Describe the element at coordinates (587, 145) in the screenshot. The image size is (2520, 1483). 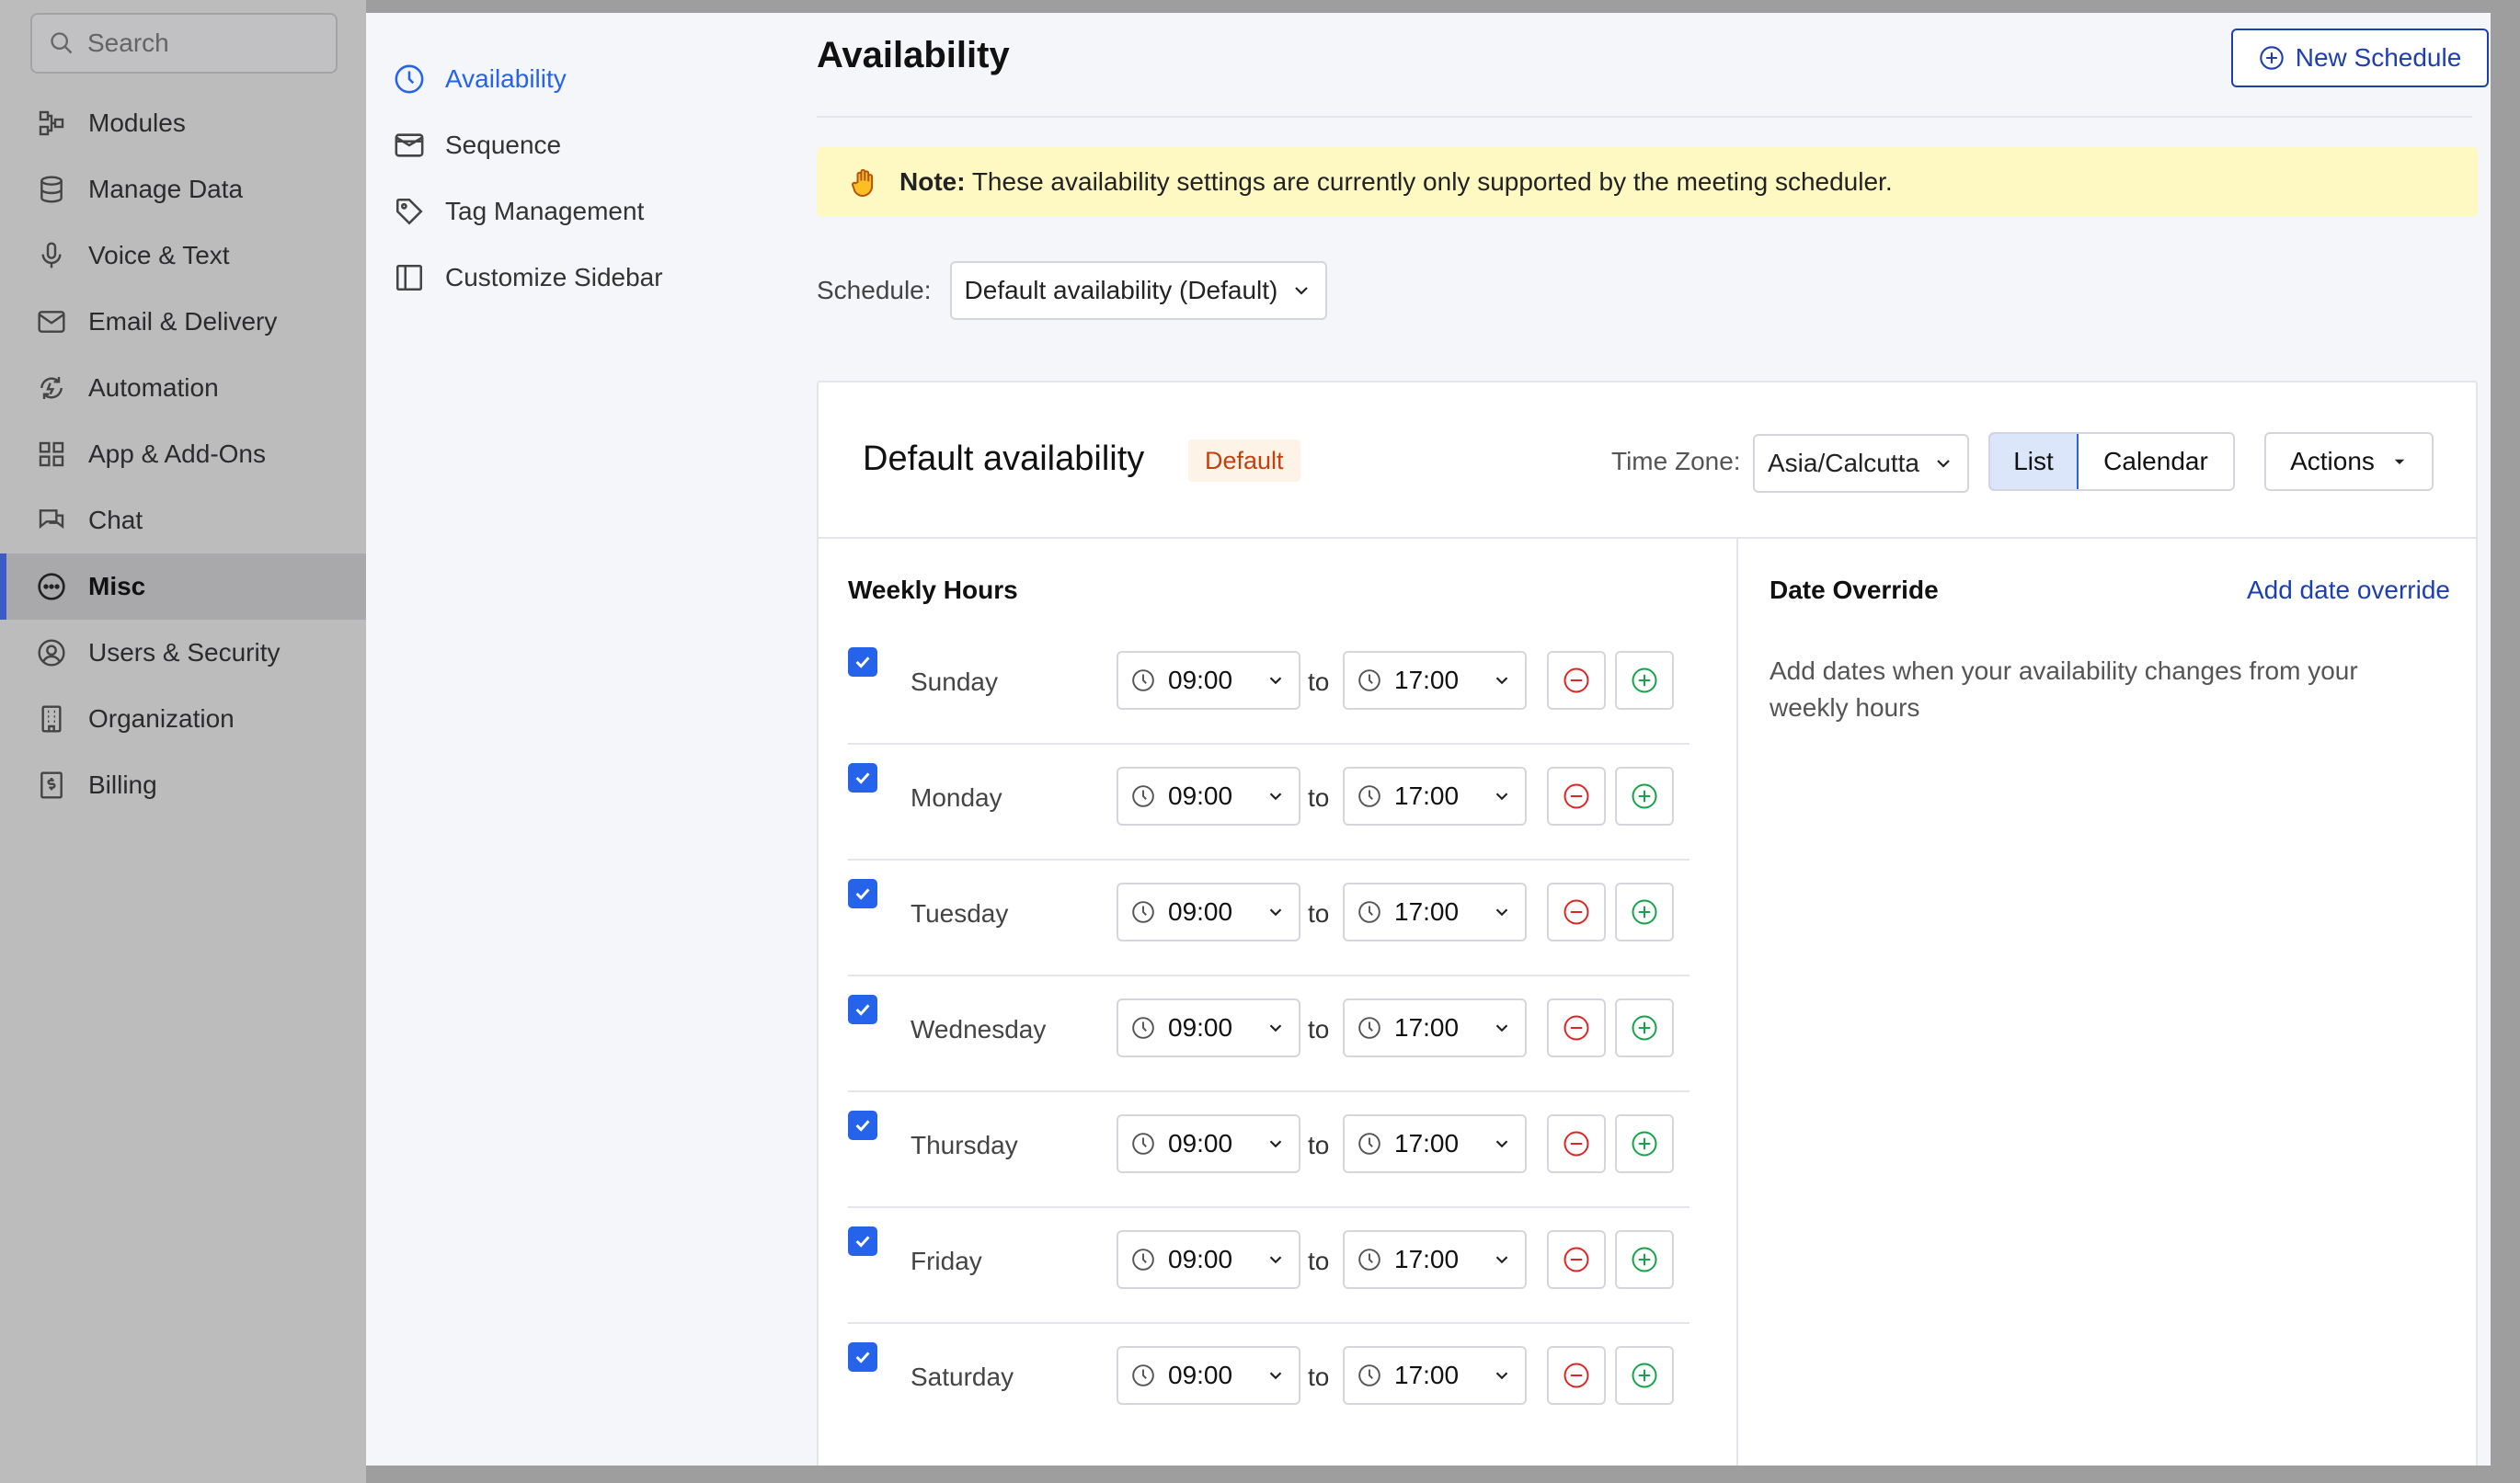
I see `subnav-item-sequence: Sequence` at that location.